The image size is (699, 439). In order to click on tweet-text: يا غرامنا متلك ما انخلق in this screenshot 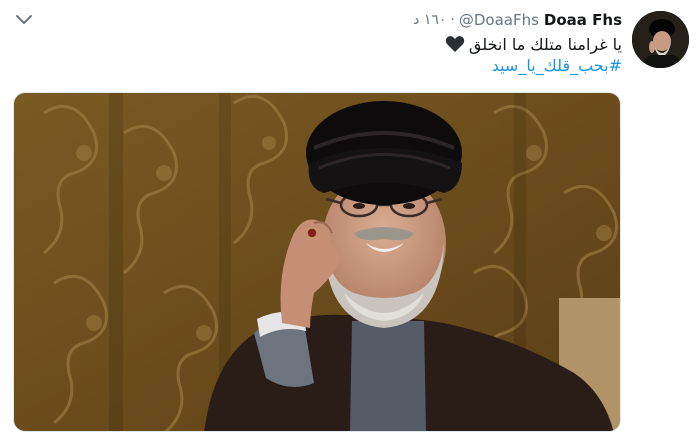, I will do `click(533, 44)`.